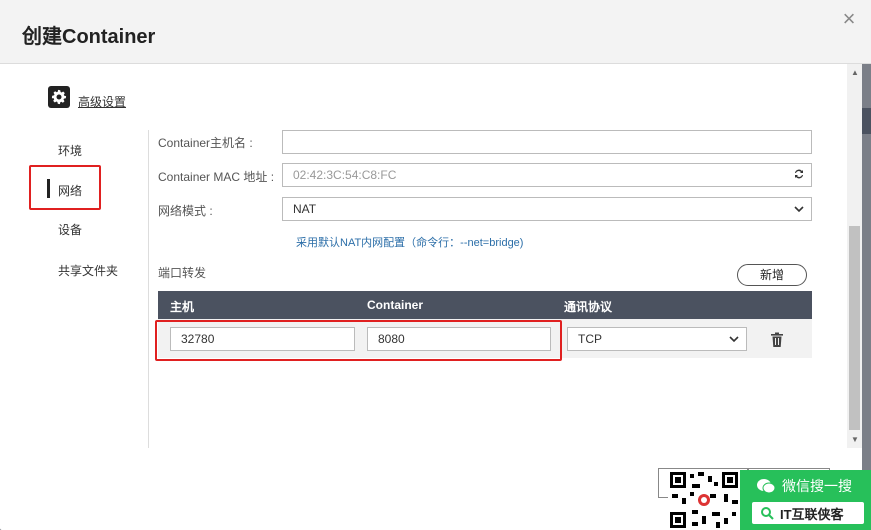  What do you see at coordinates (182, 307) in the screenshot?
I see `column-host: 主机` at bounding box center [182, 307].